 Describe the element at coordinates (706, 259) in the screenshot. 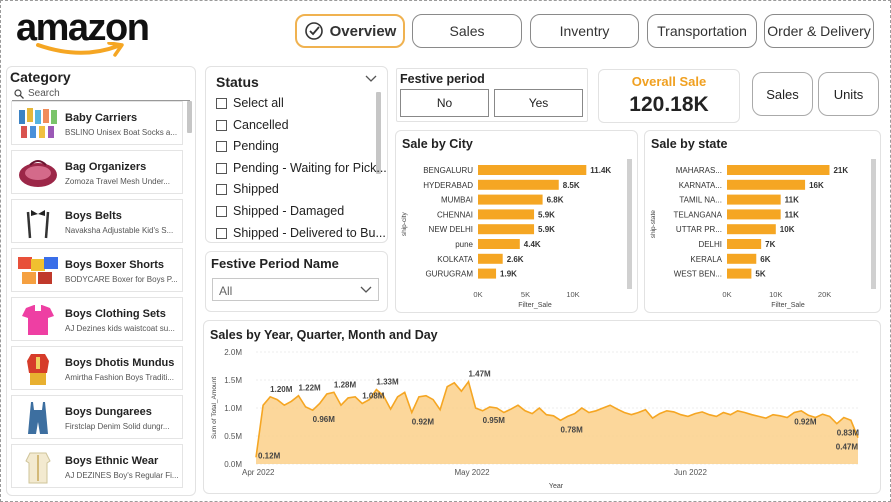

I see `category-label: KERALA` at that location.